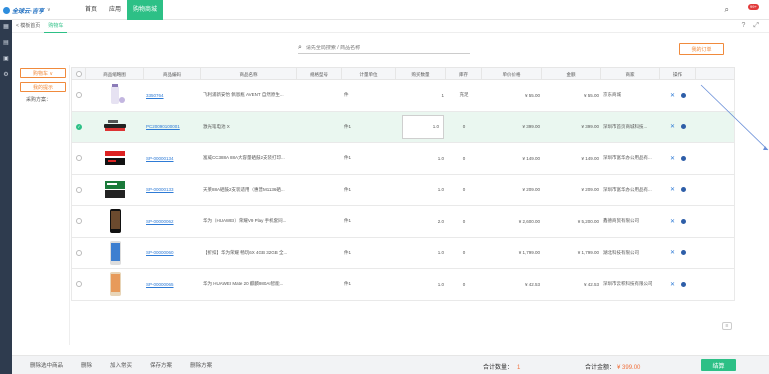 The width and height of the screenshot is (769, 374). I want to click on quantity-field: 2.0, so click(421, 221).